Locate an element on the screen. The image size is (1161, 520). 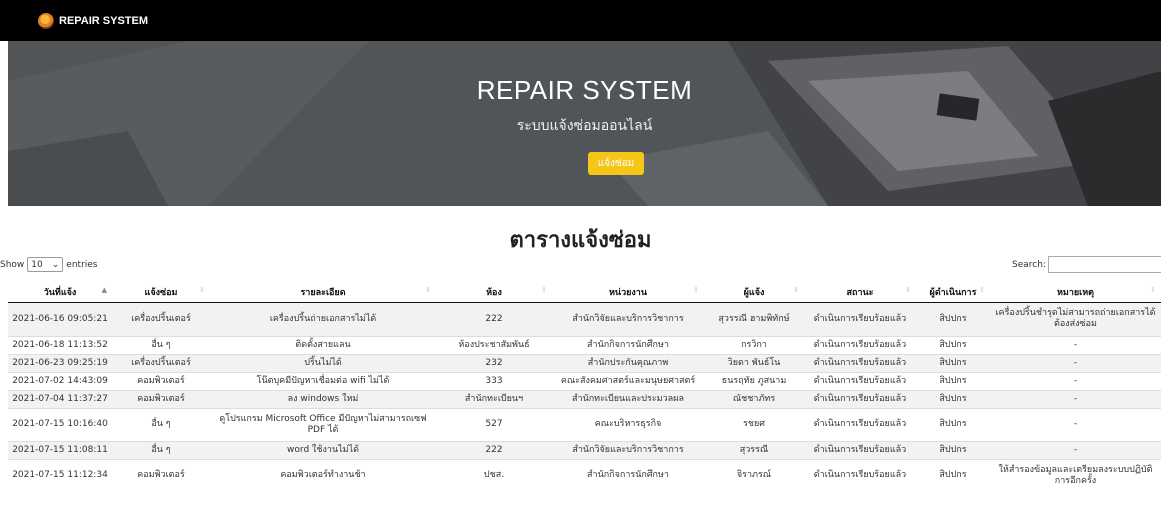
hero-subtitle: ระบบแจ้งซ่อมออนไลน์ is located at coordinates (584, 126).